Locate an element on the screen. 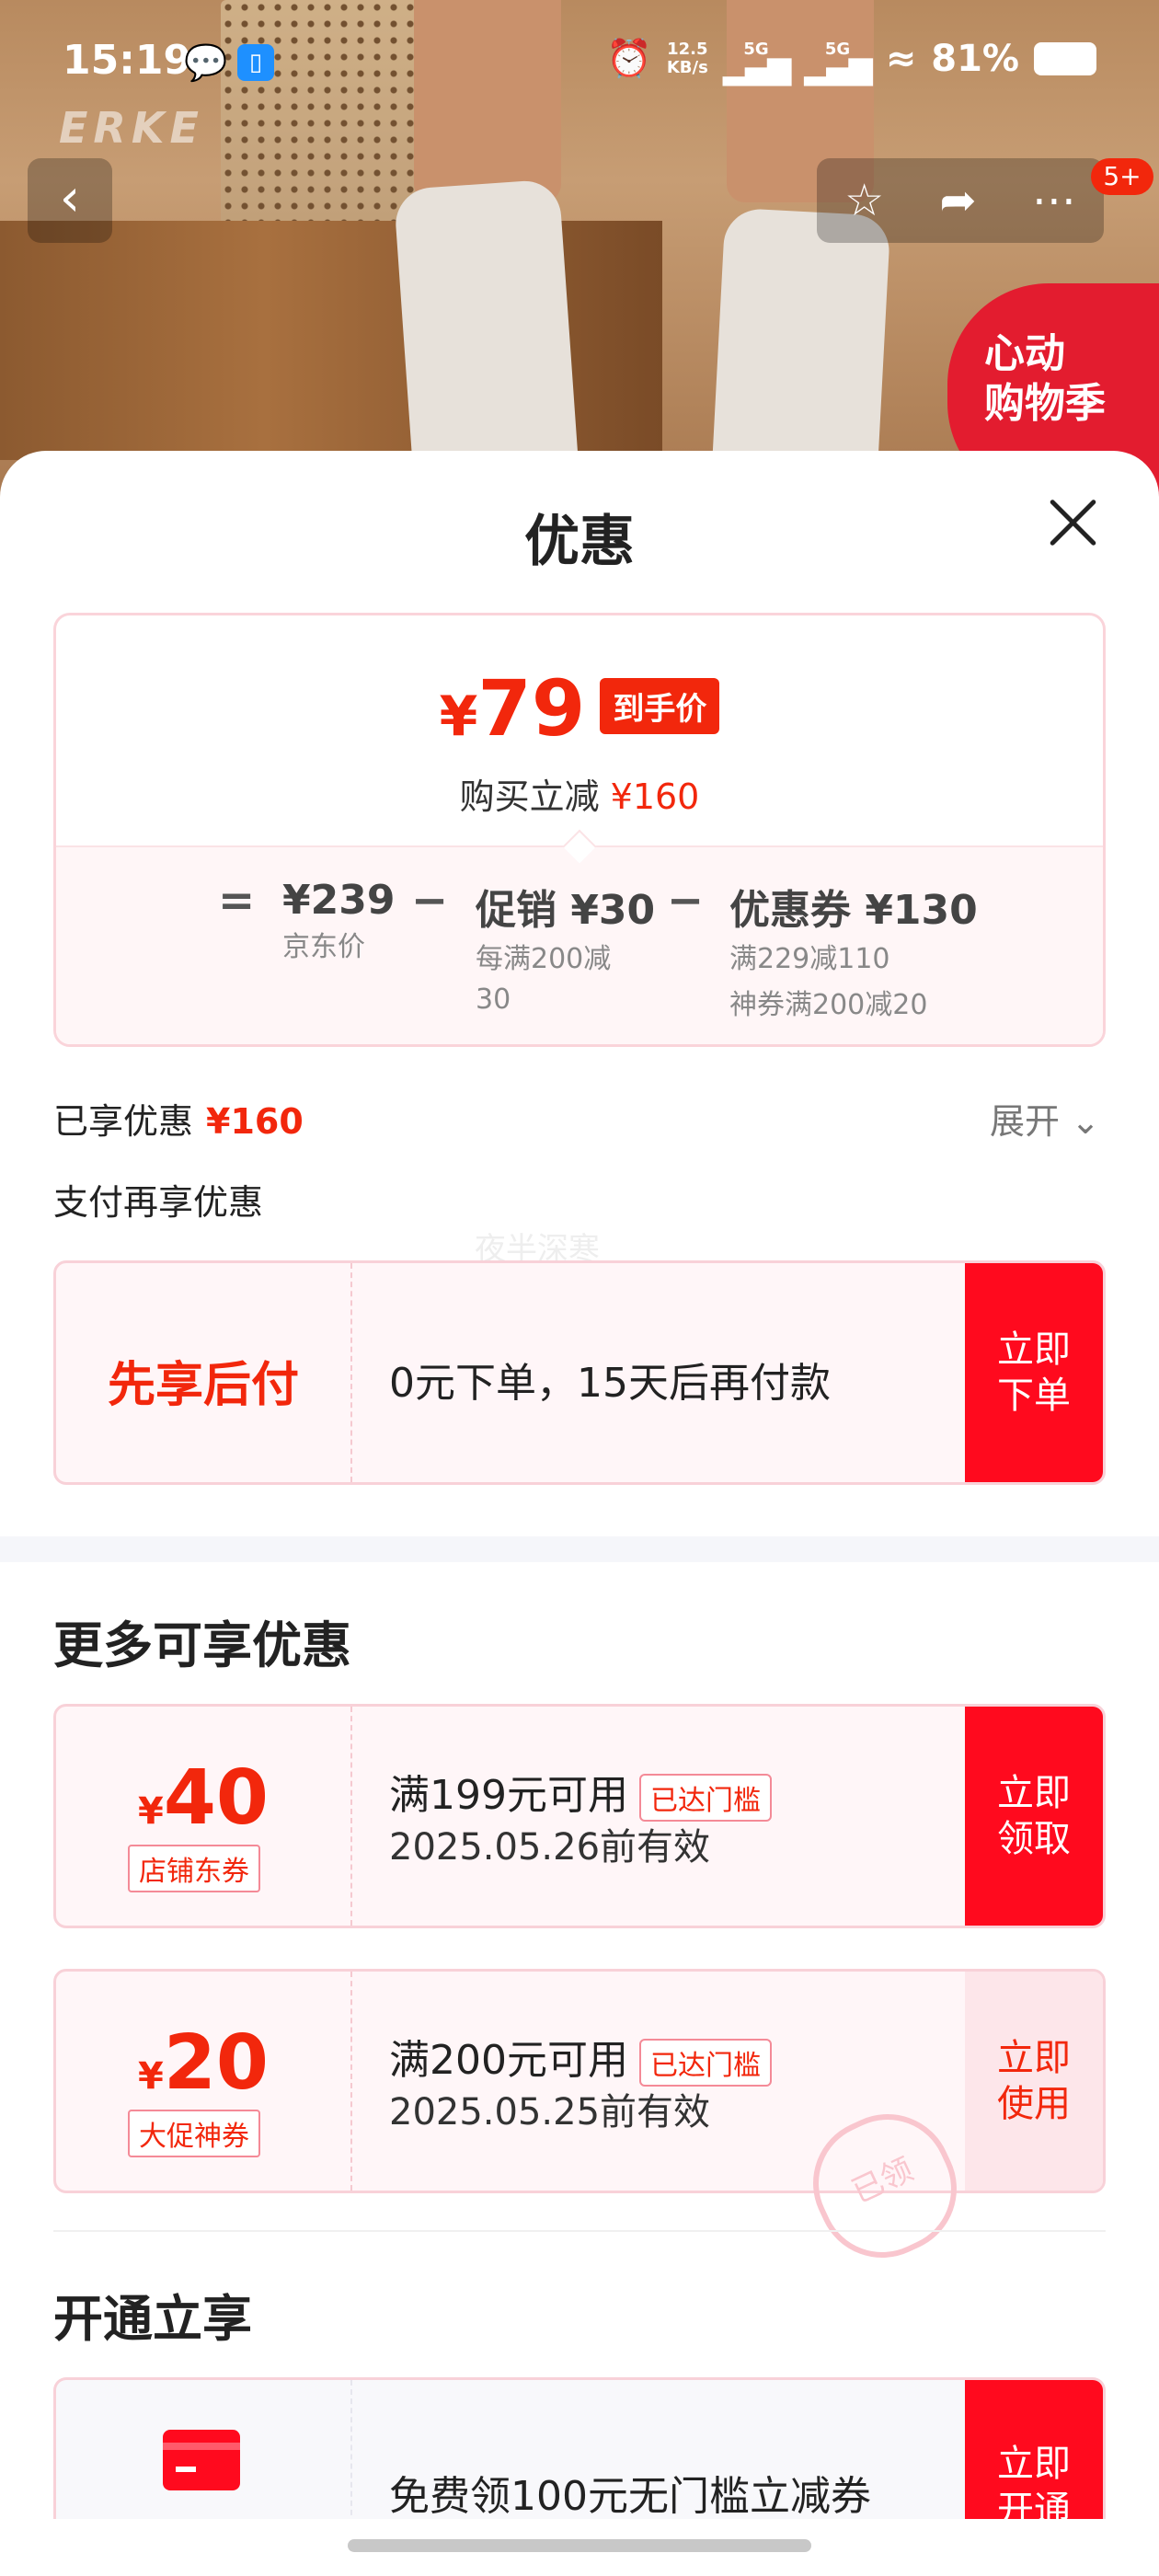  final-price-row: ¥79 到手价 is located at coordinates (579, 708).